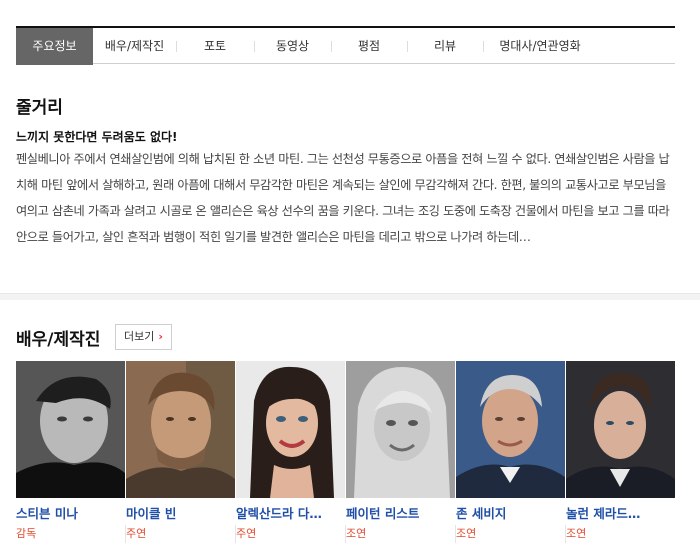  I want to click on cast-card: 페이턴 리스트 조연, so click(400, 459).